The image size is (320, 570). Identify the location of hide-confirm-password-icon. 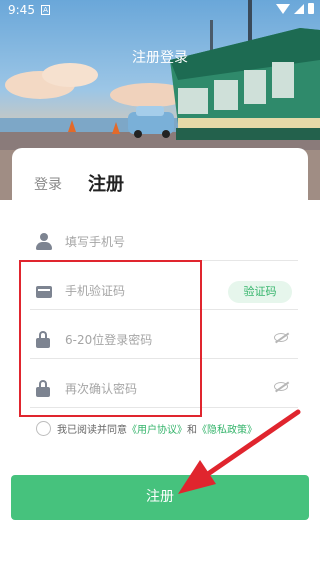
(281, 386).